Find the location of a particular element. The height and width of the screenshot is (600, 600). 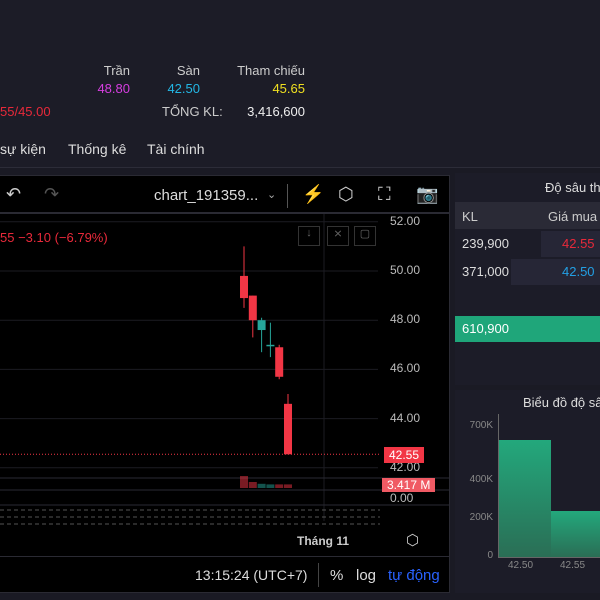

price-tick: 48.00 is located at coordinates (405, 319).